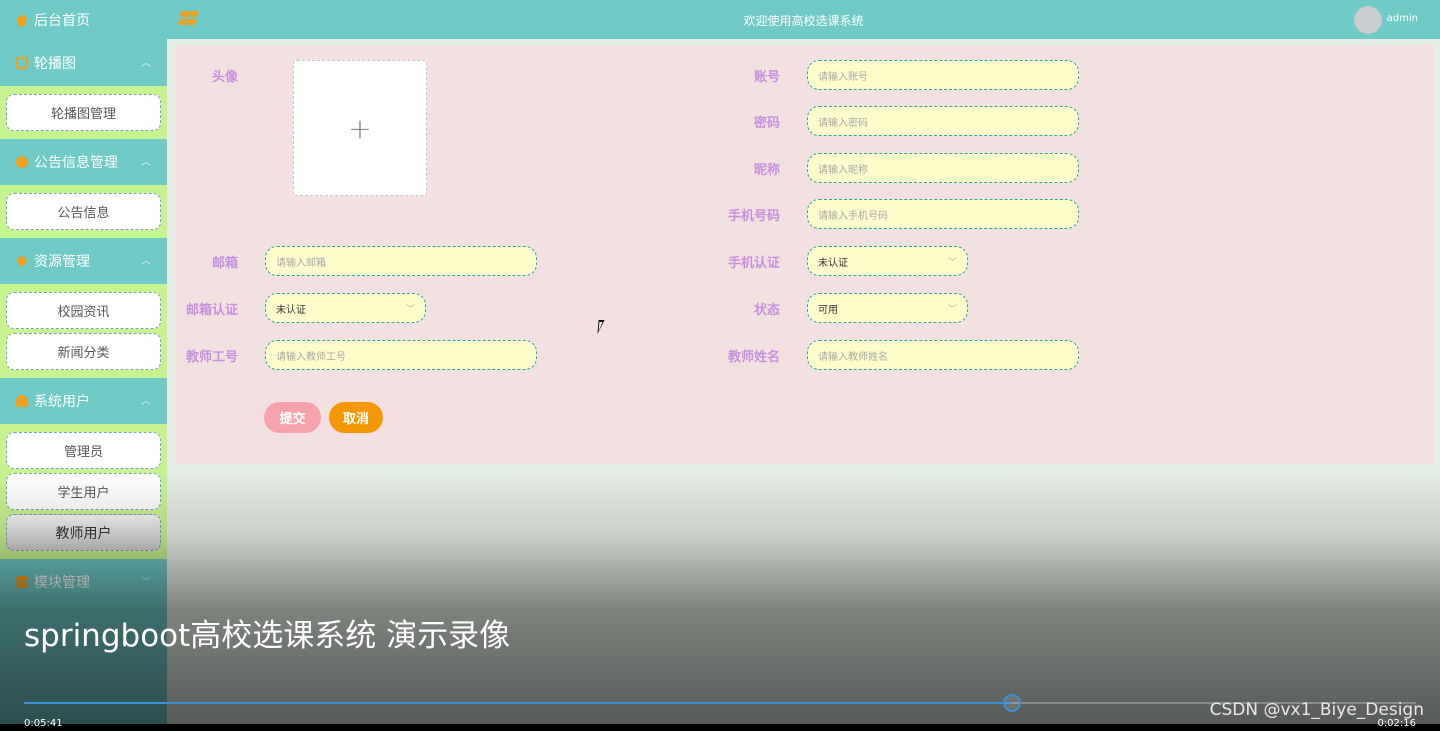  Describe the element at coordinates (828, 310) in the screenshot. I see `status-value: 可用` at that location.